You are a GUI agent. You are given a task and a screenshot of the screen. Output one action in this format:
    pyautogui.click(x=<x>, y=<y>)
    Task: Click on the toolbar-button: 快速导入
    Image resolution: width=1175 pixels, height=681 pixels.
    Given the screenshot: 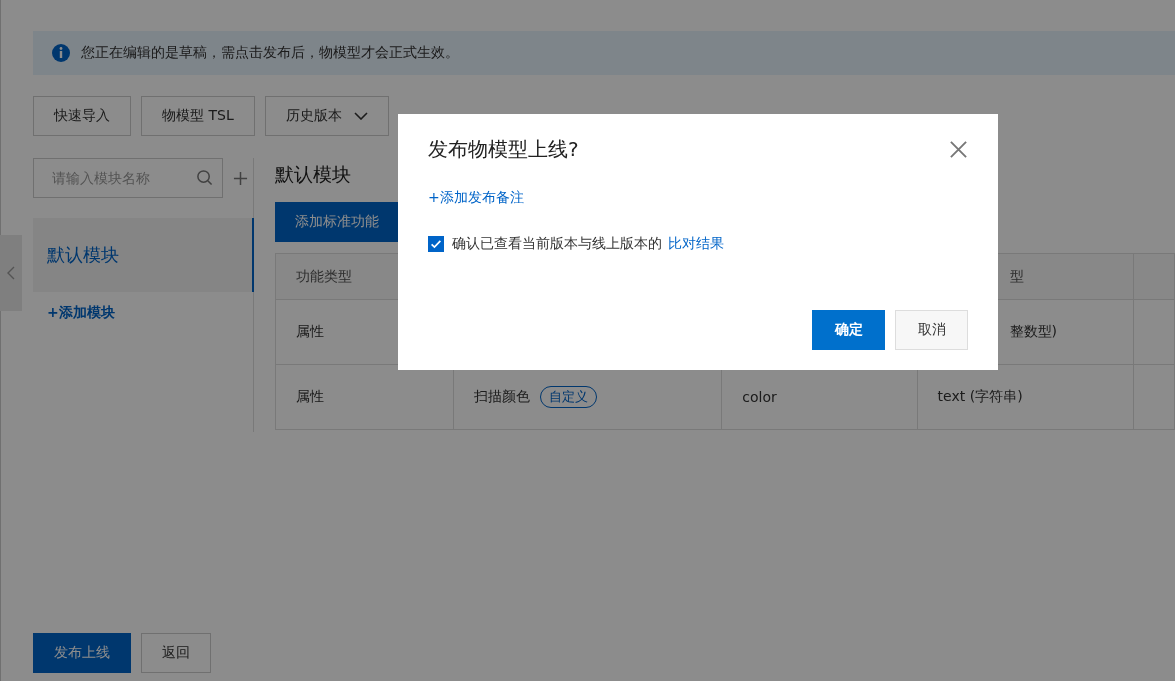 What is the action you would take?
    pyautogui.click(x=82, y=116)
    